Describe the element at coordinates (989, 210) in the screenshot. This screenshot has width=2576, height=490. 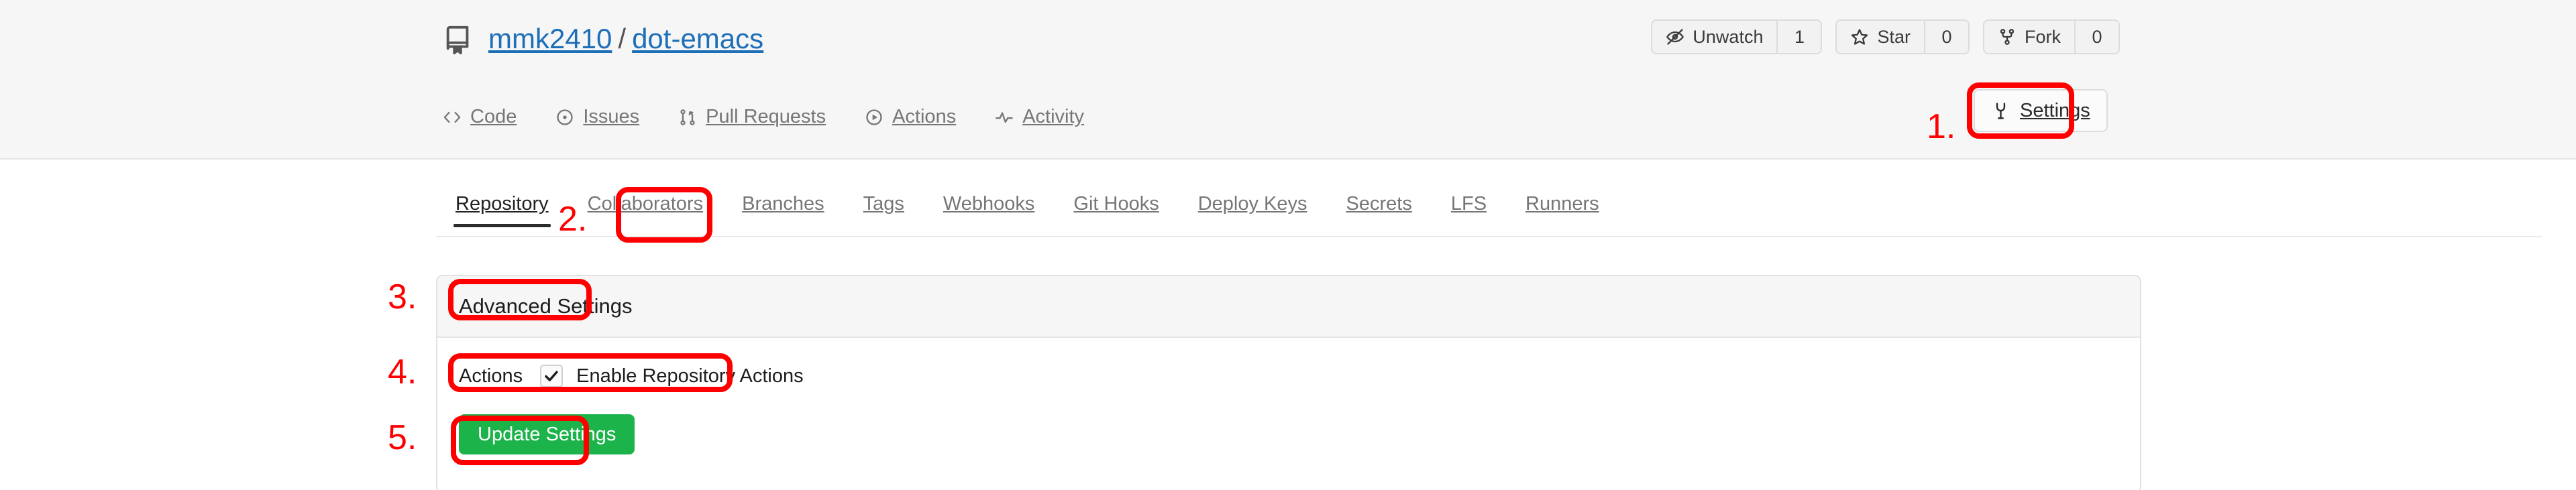
I see `sub-tab-webhooks: Webhooks` at that location.